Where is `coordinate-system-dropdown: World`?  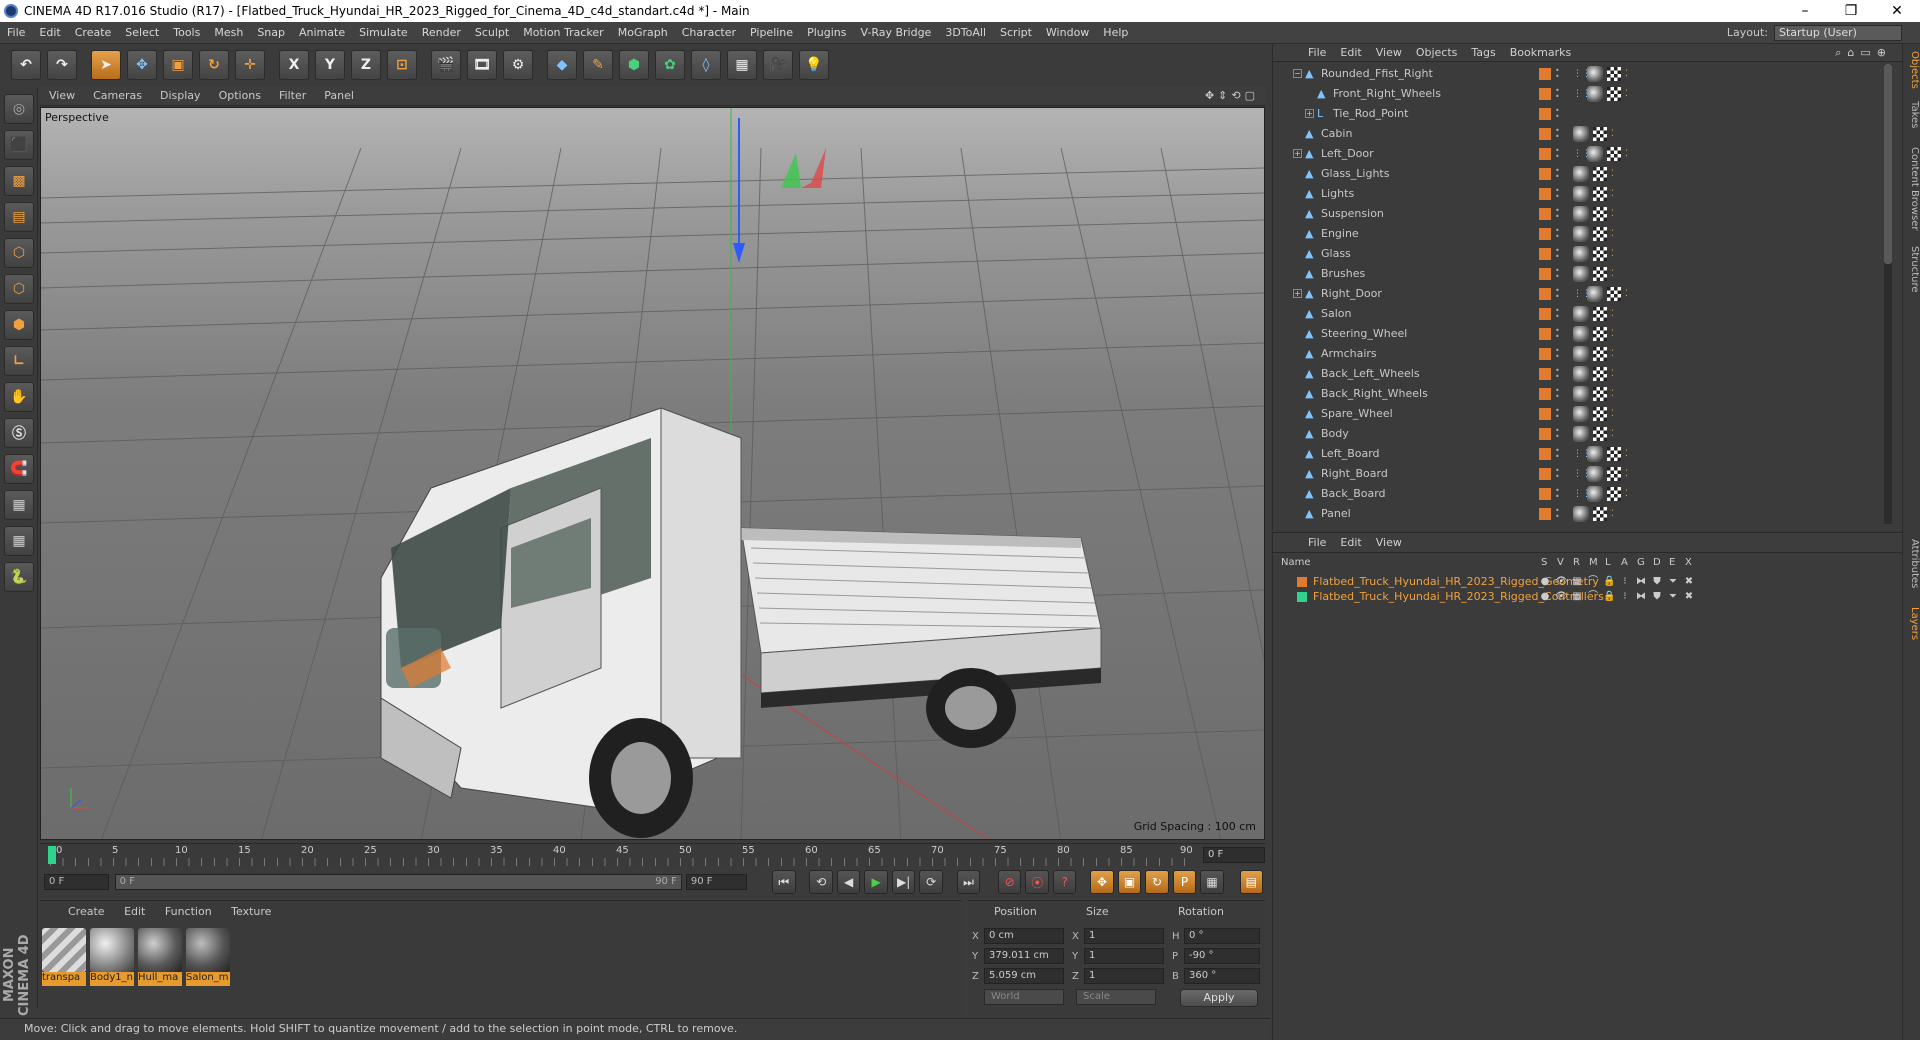
coordinate-system-dropdown: World is located at coordinates (1024, 997).